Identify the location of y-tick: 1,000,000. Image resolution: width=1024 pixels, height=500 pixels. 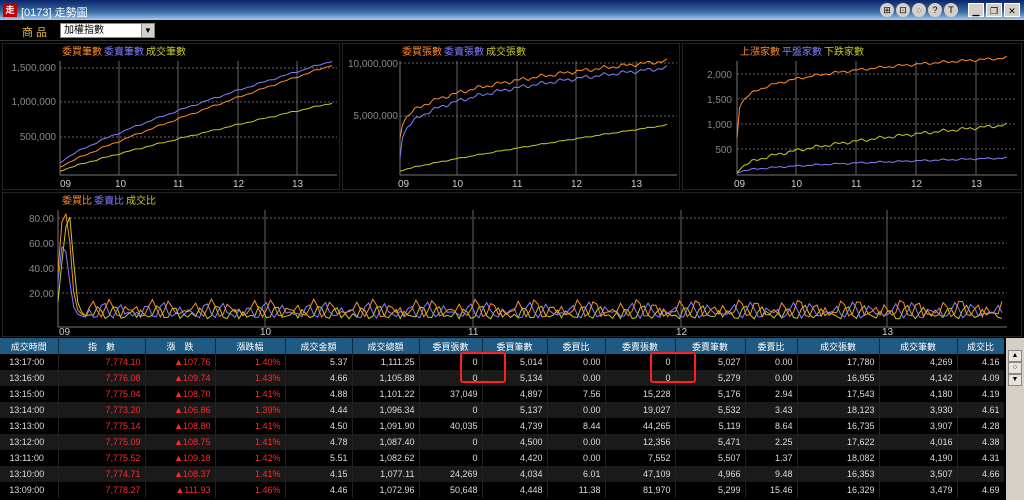
(34, 102).